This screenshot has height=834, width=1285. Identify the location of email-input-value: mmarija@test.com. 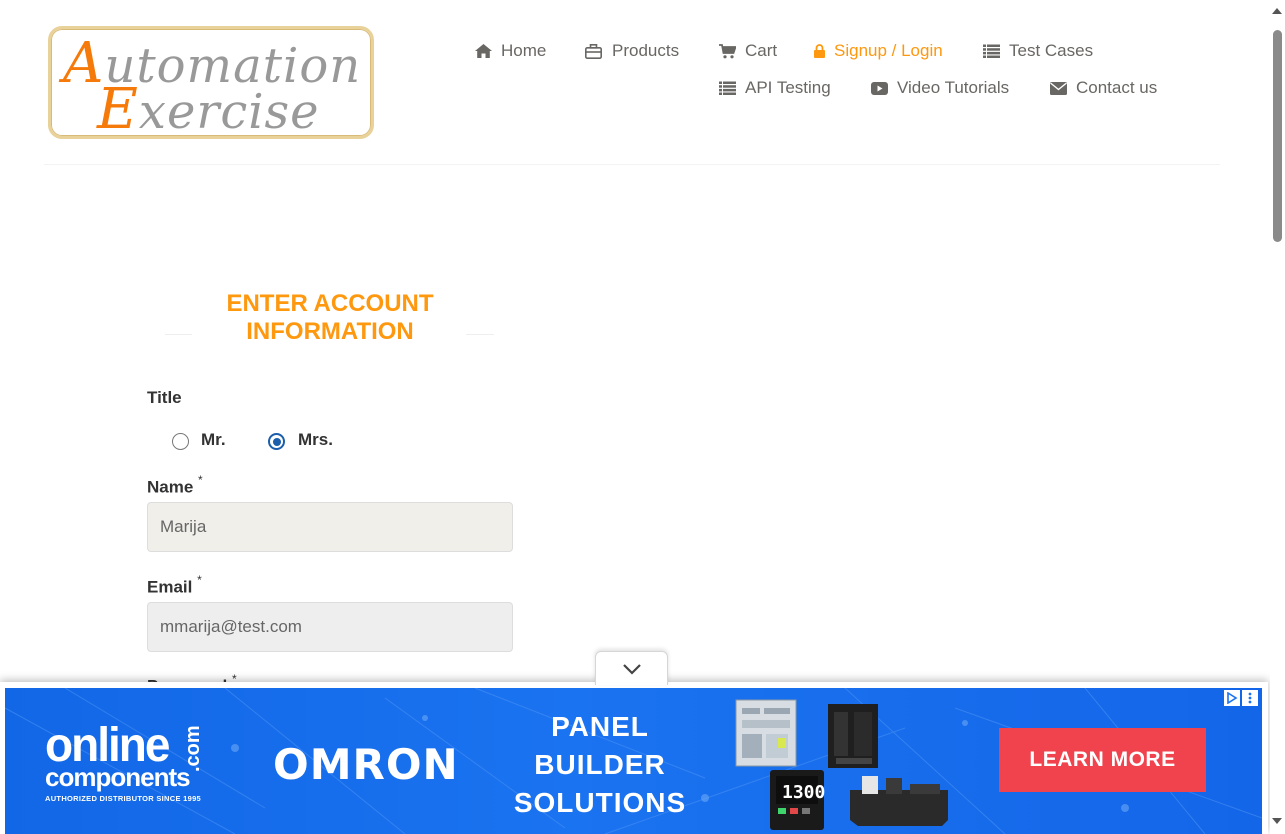
(231, 626).